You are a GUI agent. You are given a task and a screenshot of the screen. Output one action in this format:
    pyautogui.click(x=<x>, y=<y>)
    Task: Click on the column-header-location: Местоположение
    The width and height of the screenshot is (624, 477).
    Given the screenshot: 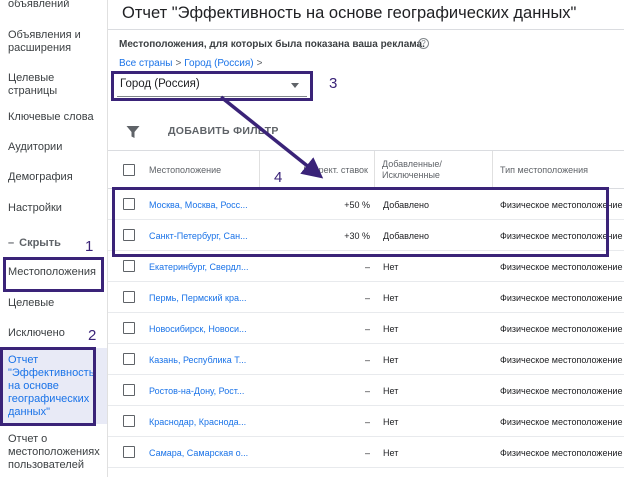 What is the action you would take?
    pyautogui.click(x=204, y=170)
    